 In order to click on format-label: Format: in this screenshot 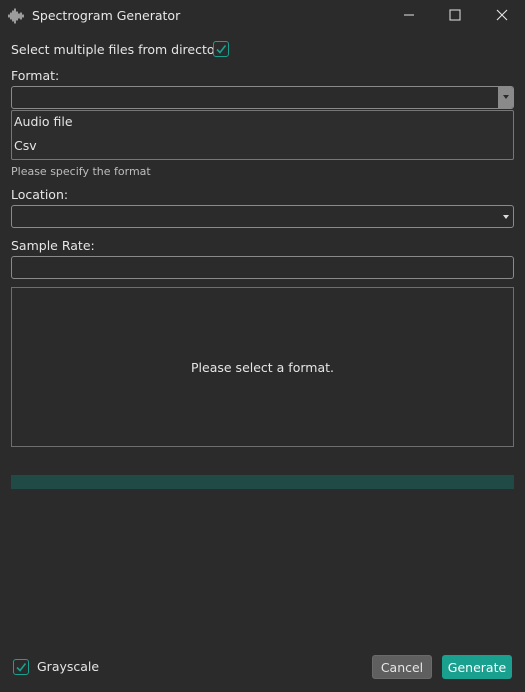, I will do `click(35, 75)`.